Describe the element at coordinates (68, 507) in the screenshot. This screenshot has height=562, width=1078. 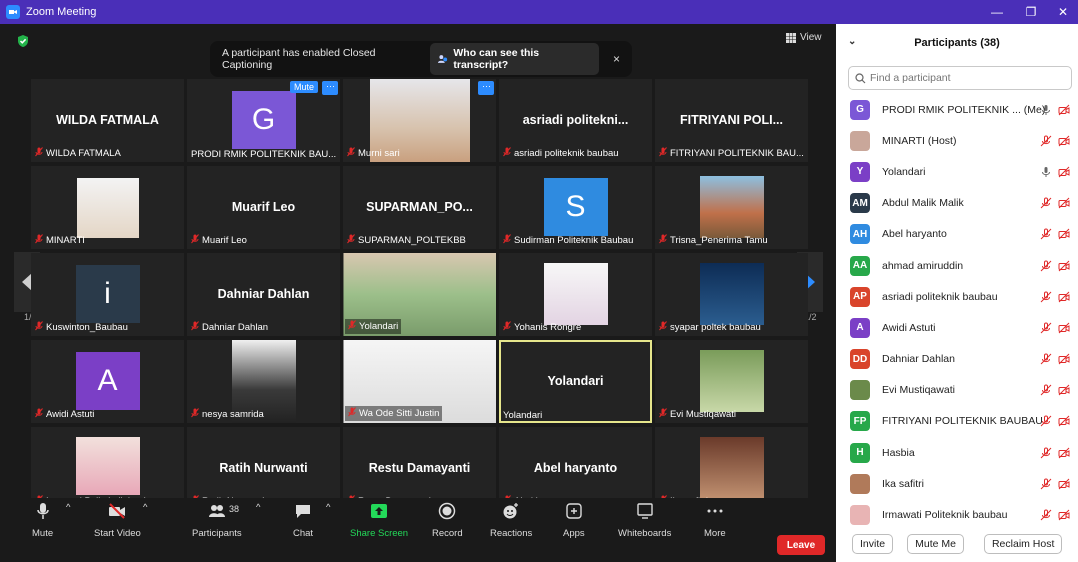
I see `audio-options-chevron-icon: ^` at that location.